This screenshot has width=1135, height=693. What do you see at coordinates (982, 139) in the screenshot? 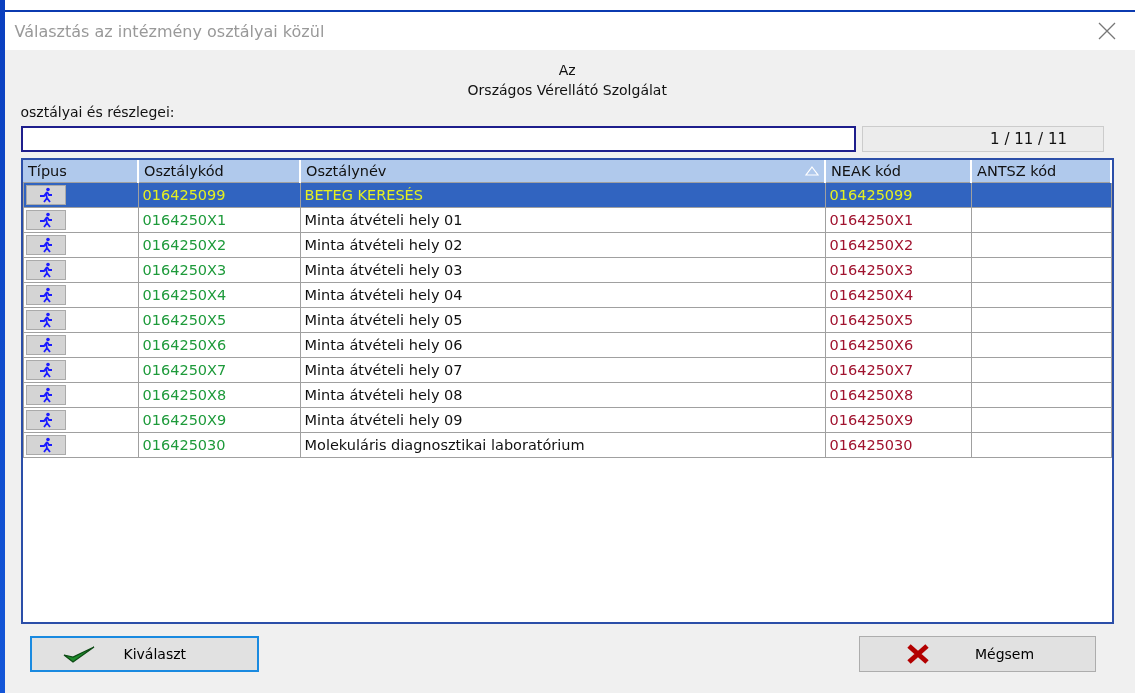
I see `record-counter: 1 / 11 / 11` at bounding box center [982, 139].